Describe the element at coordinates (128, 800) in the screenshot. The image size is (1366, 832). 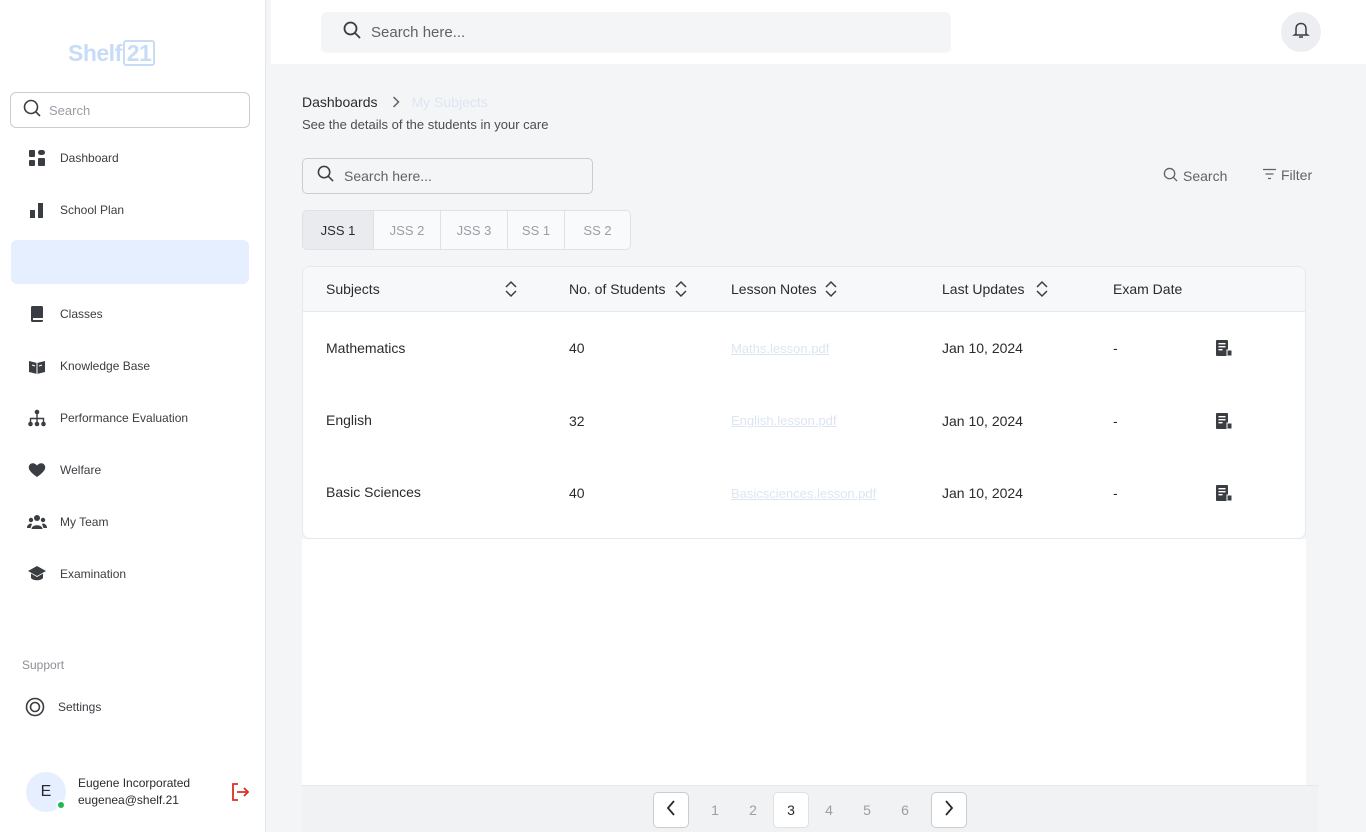
I see `user-email: eugenea@shelf.21` at that location.